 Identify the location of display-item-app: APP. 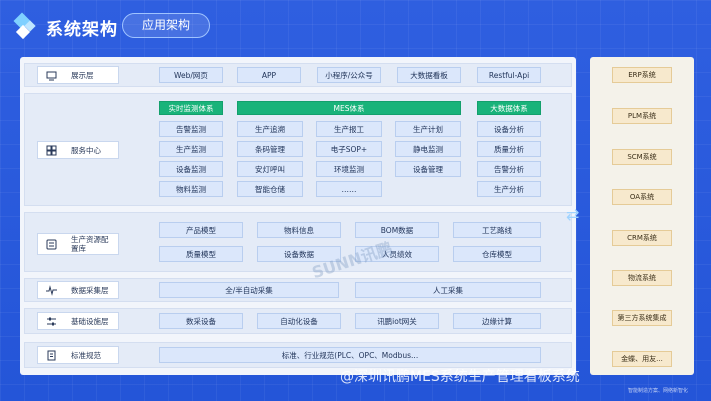
(269, 75).